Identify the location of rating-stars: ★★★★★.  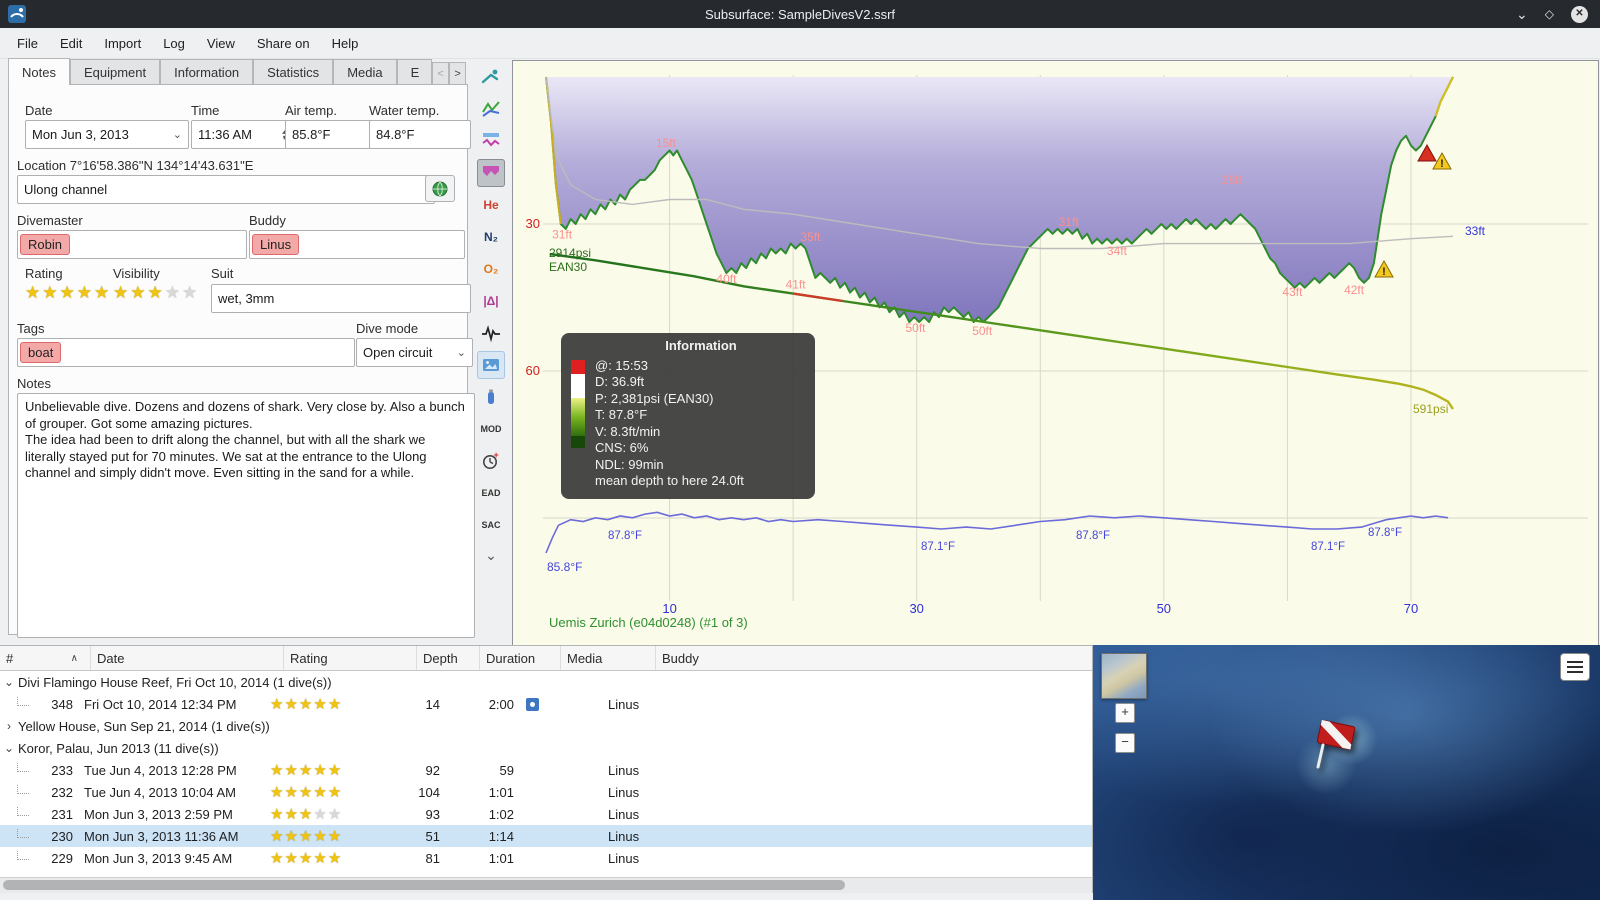
(68, 293).